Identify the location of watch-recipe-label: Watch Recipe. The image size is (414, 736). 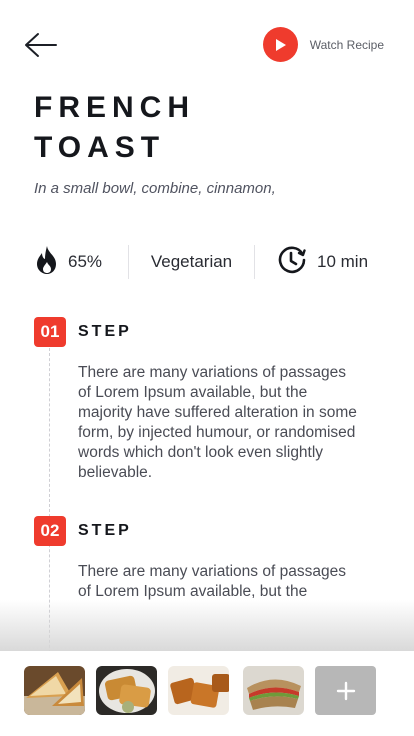
(346, 44).